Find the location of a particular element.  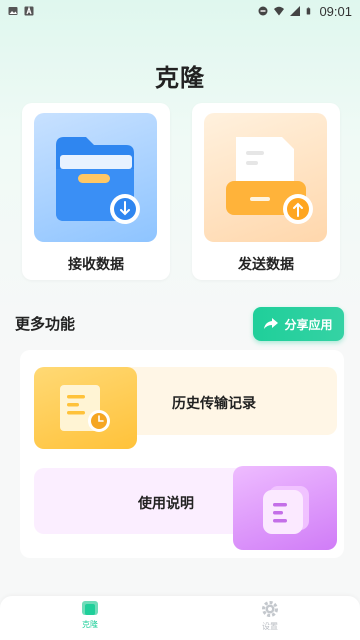

wifi-icon is located at coordinates (279, 11).